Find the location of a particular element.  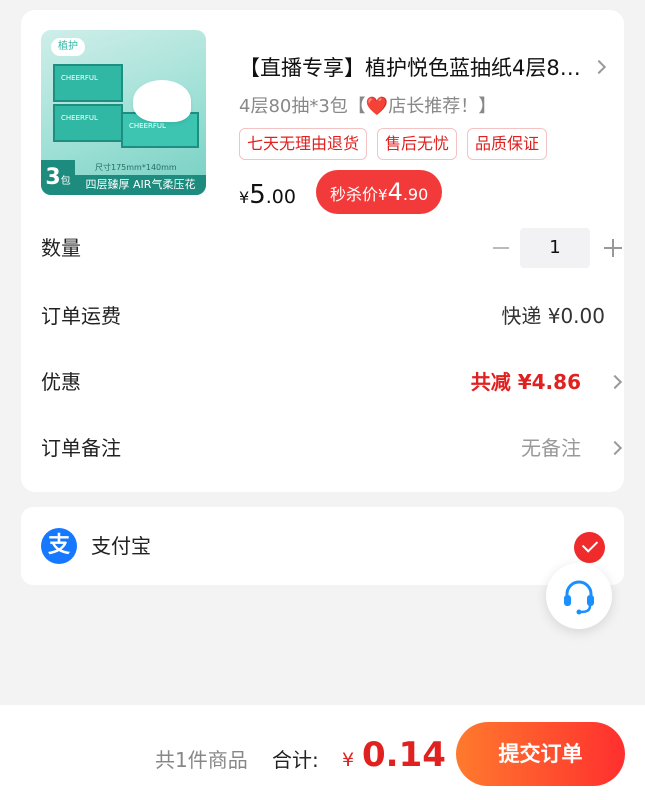

thumbnail-size-text: 尺寸175mm*140mm is located at coordinates (136, 167).